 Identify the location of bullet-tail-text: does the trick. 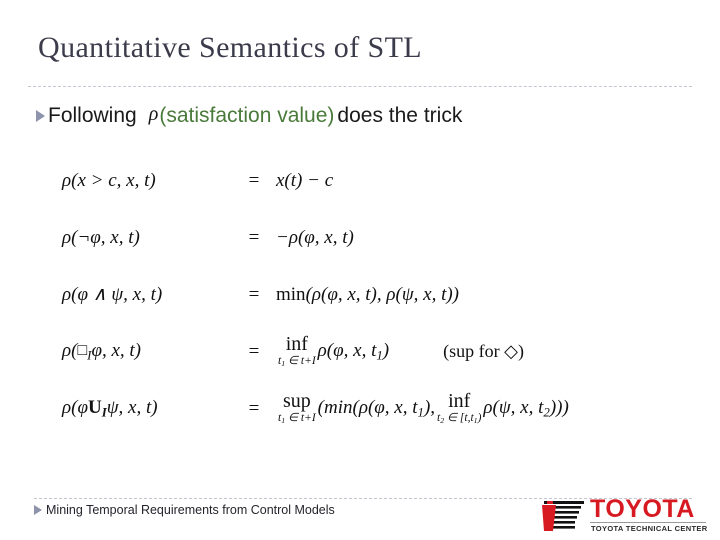
(400, 115).